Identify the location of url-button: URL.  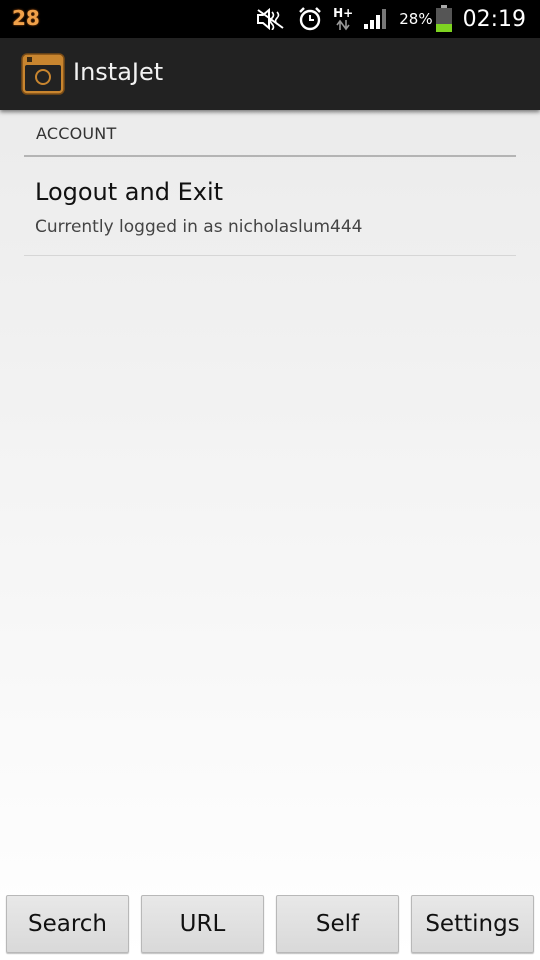
(202, 924).